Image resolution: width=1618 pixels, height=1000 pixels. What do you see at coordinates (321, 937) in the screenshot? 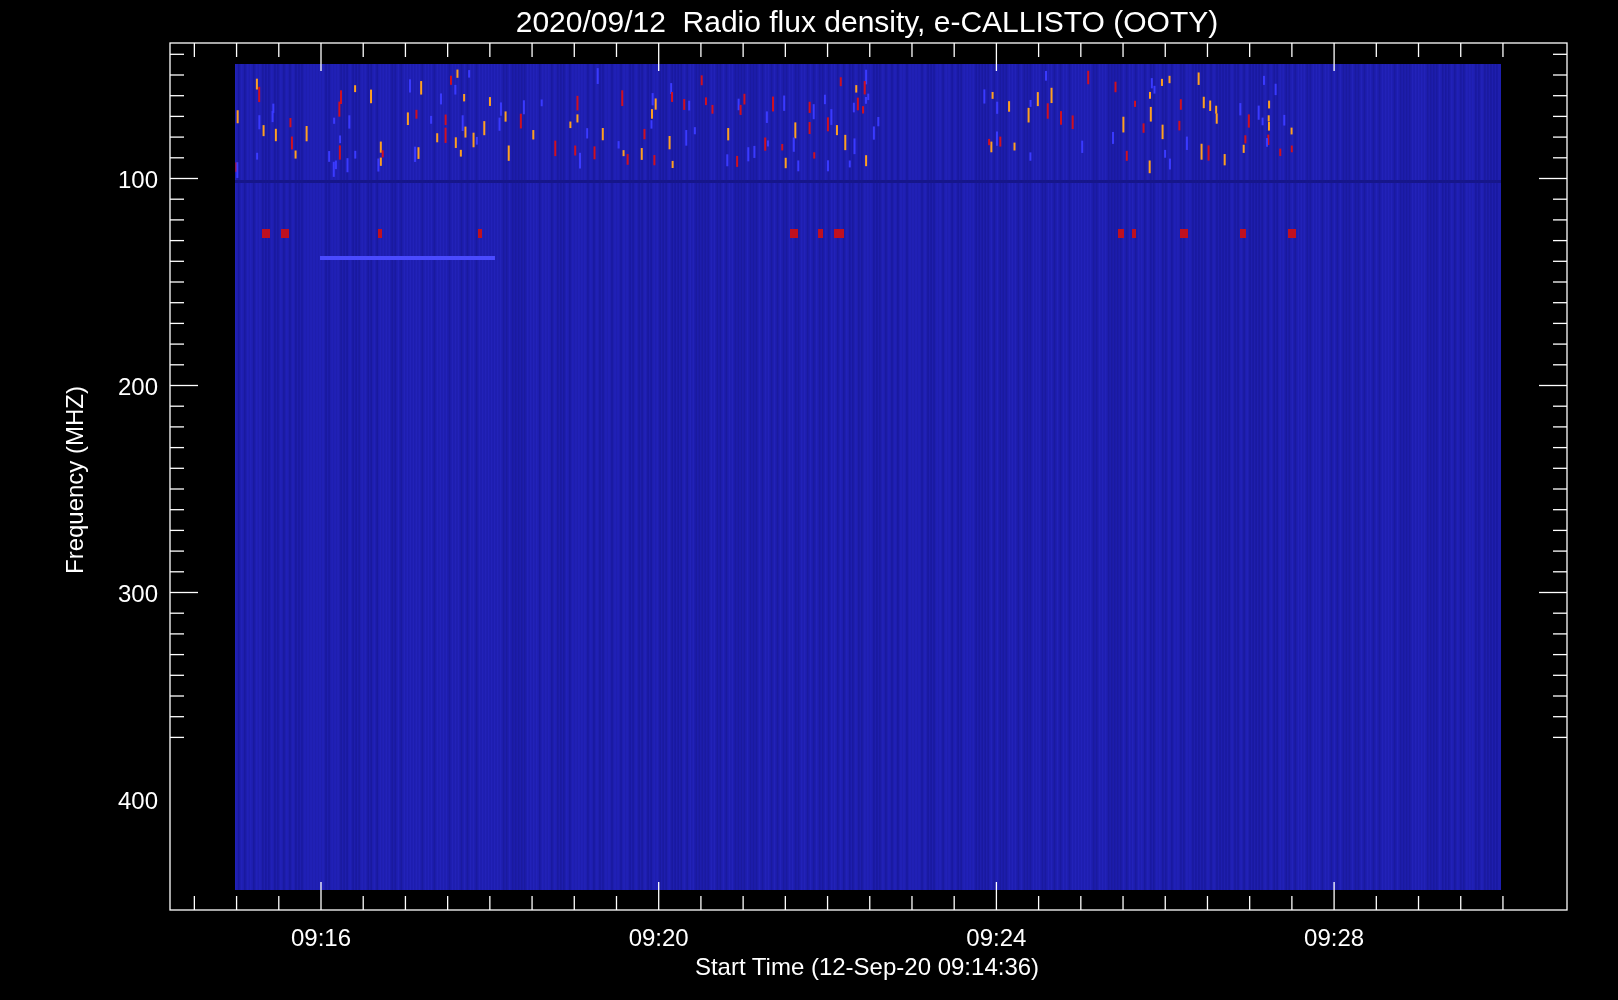
I see `tick-label: 09:16` at bounding box center [321, 937].